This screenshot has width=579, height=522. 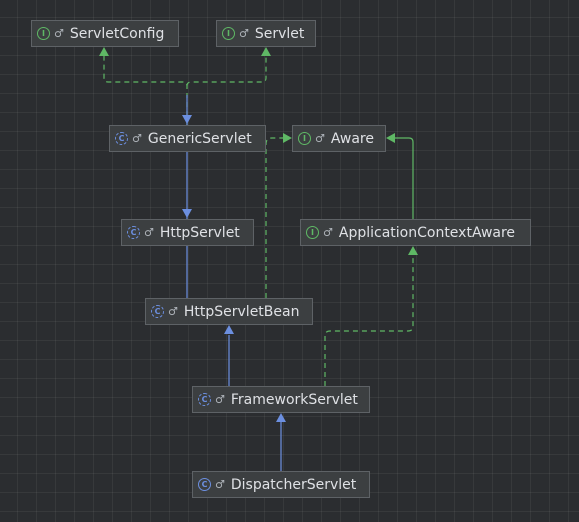 What do you see at coordinates (266, 51) in the screenshot?
I see `arrowhead-servlet` at bounding box center [266, 51].